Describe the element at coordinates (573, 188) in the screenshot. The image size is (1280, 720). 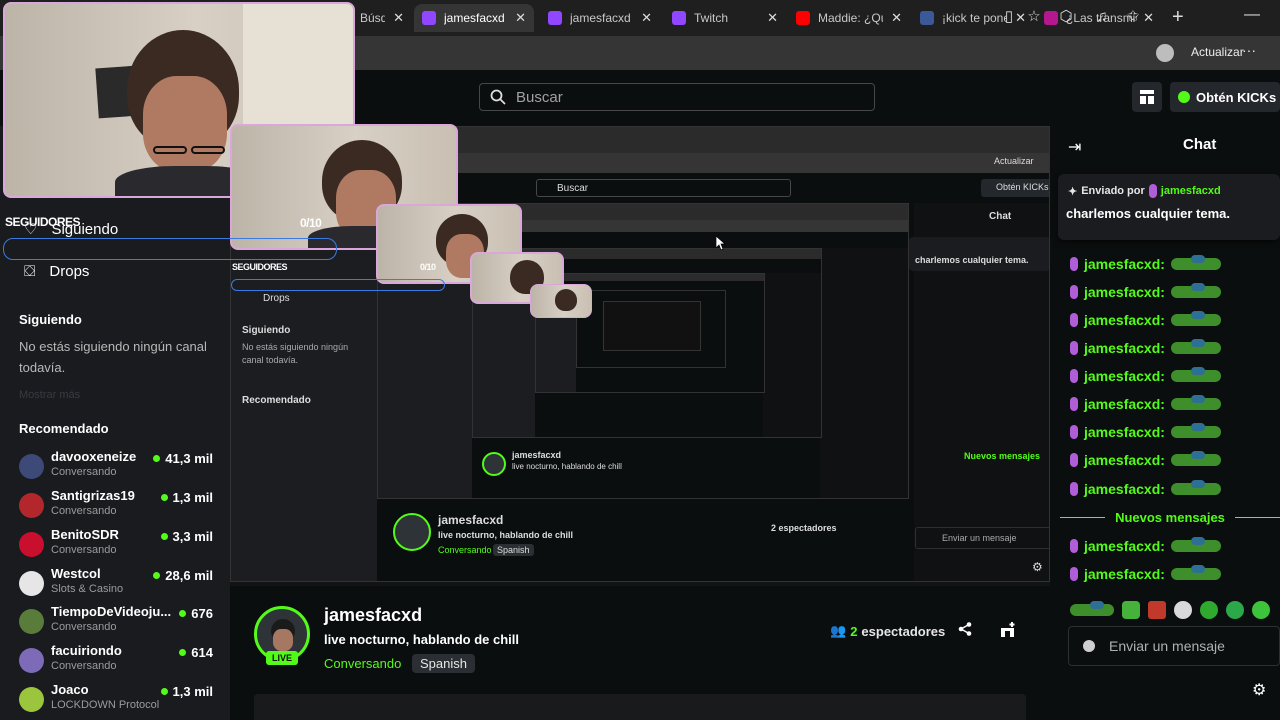
I see `nested-search-placeholder: Buscar` at that location.